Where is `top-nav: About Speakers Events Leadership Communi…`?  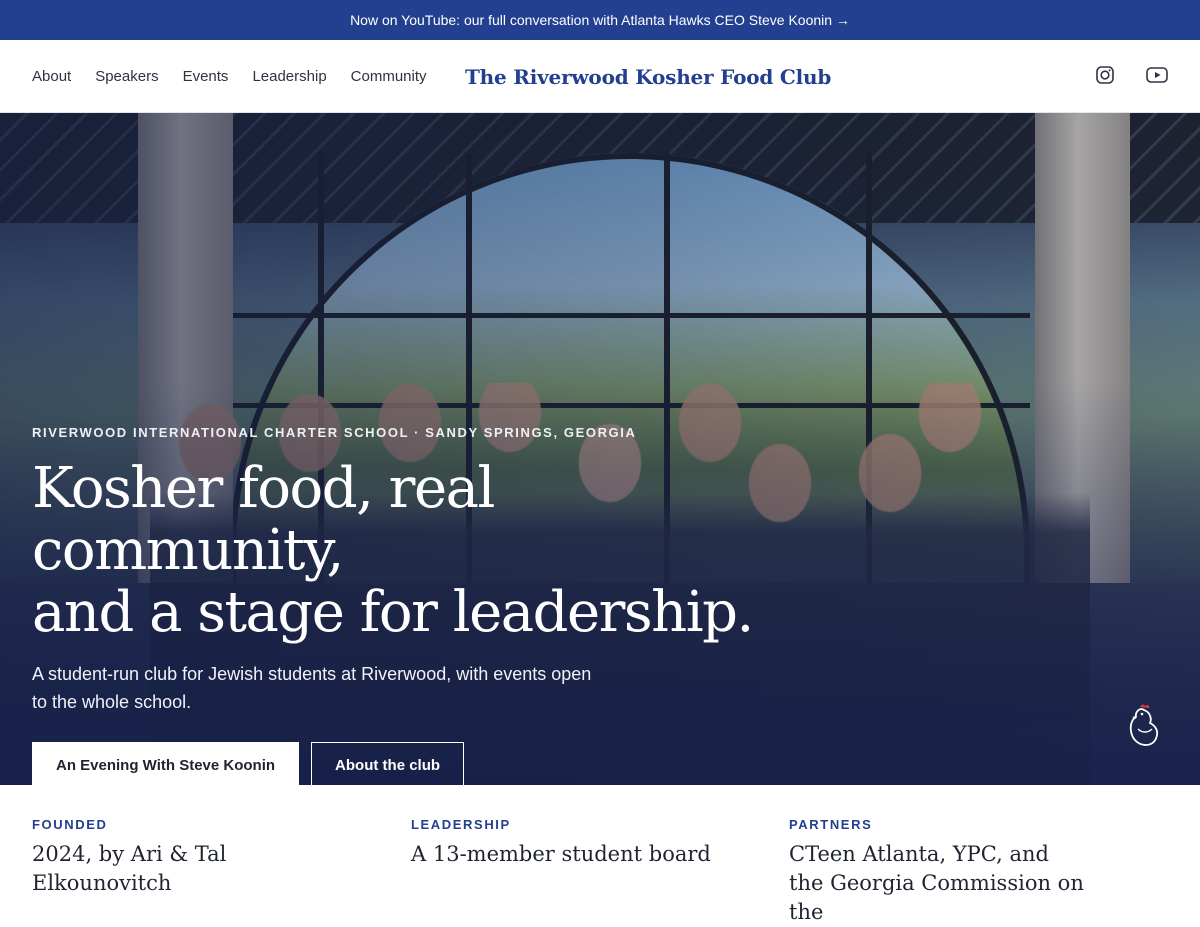 top-nav: About Speakers Events Leadership Communi… is located at coordinates (600, 76).